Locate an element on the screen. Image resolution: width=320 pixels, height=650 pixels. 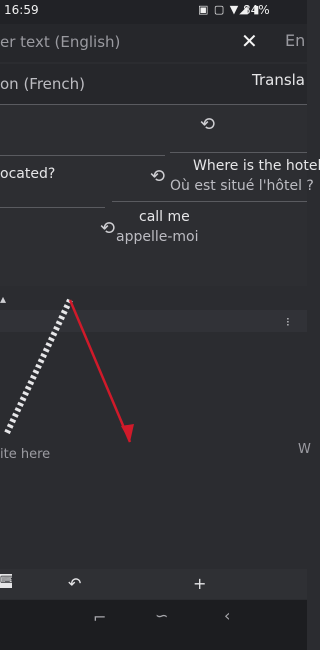
message-left: ocated? is located at coordinates (27, 174).